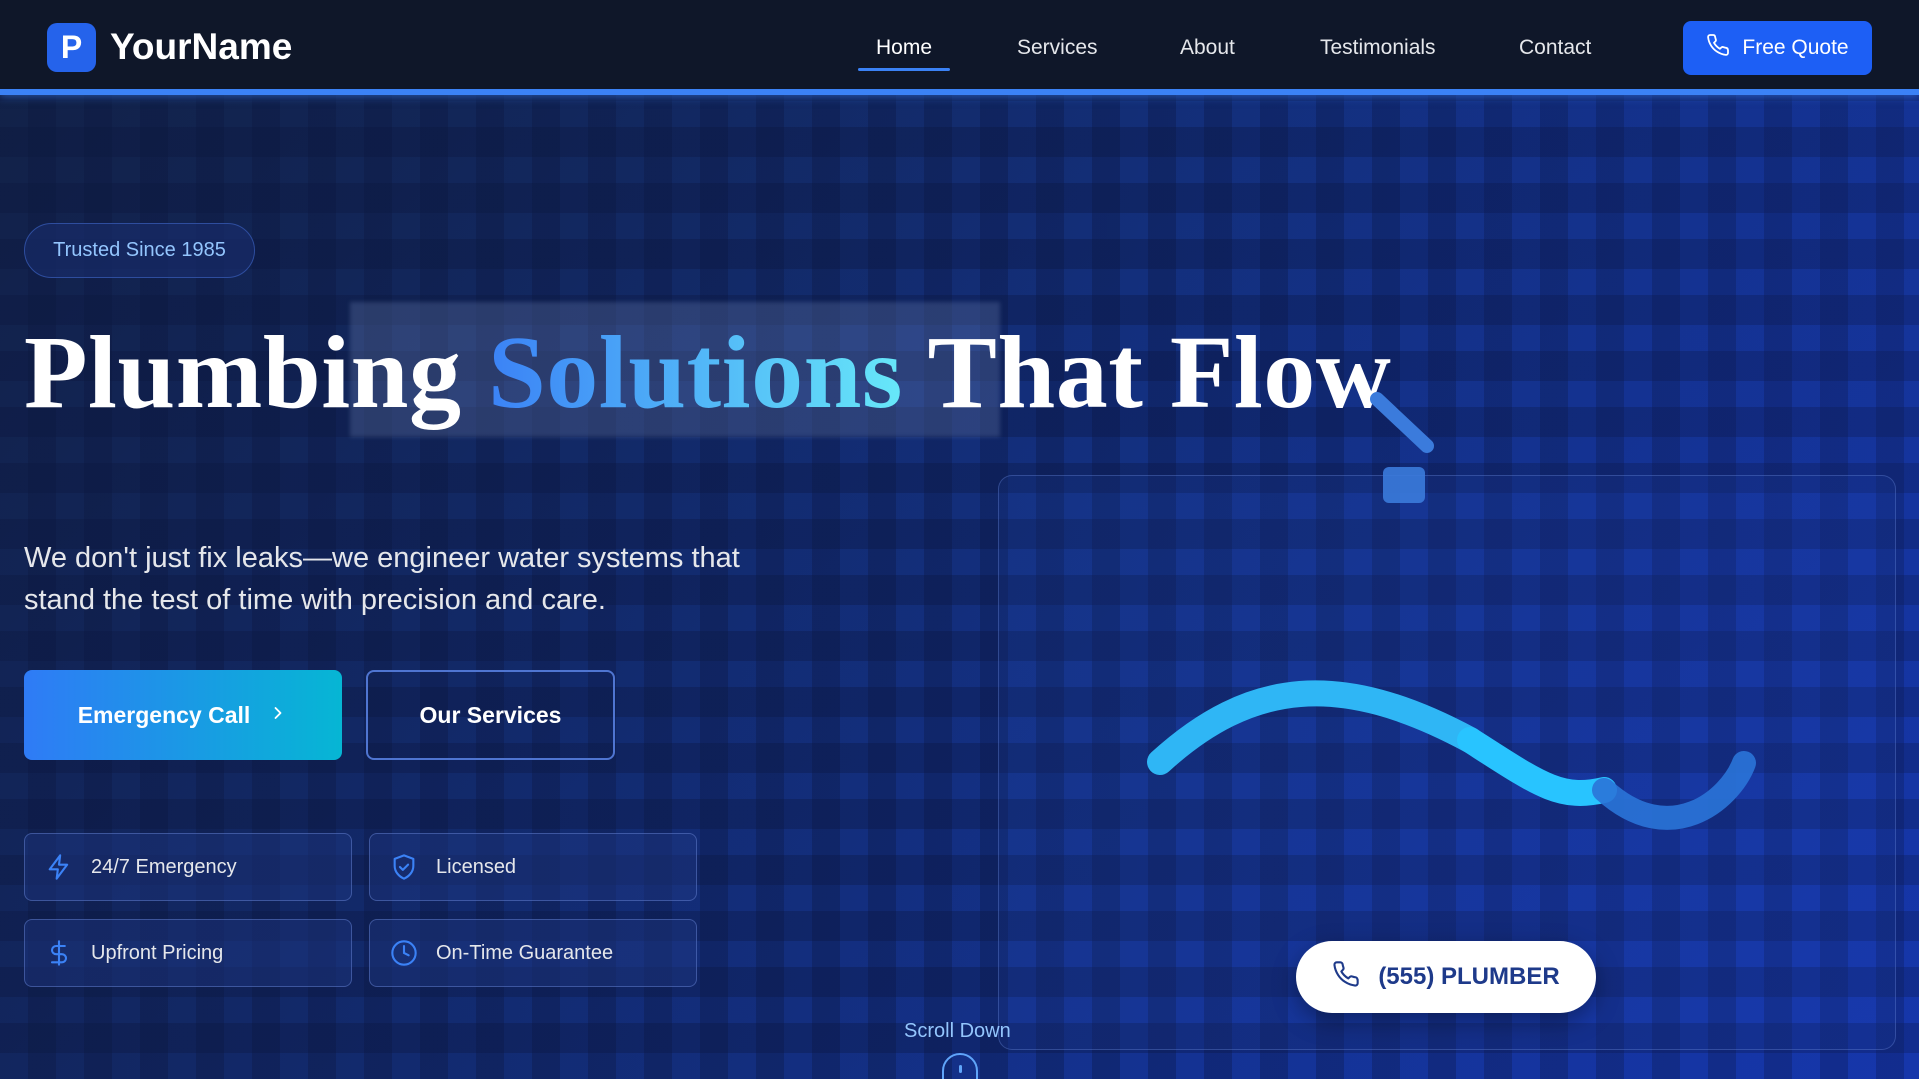 The height and width of the screenshot is (1079, 1919). Describe the element at coordinates (904, 48) in the screenshot. I see `nav-item-home: Home` at that location.